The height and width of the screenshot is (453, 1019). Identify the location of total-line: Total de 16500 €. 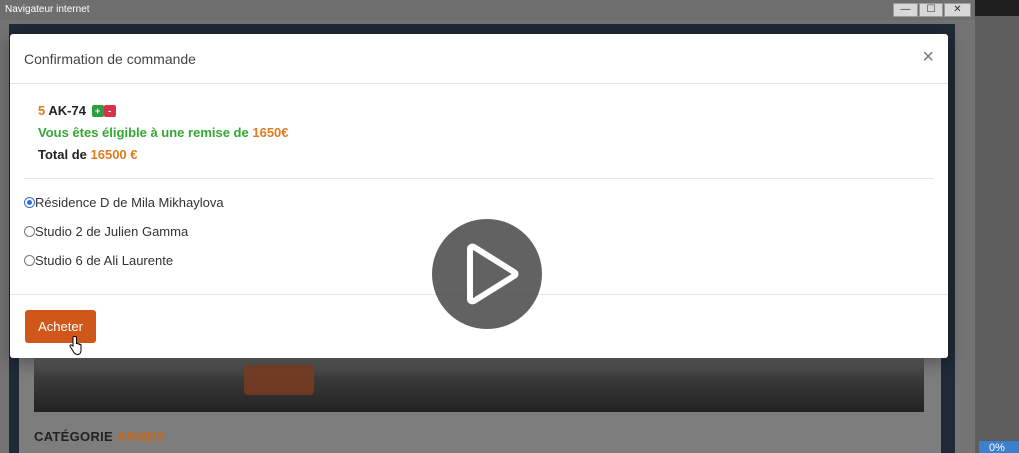
(163, 155).